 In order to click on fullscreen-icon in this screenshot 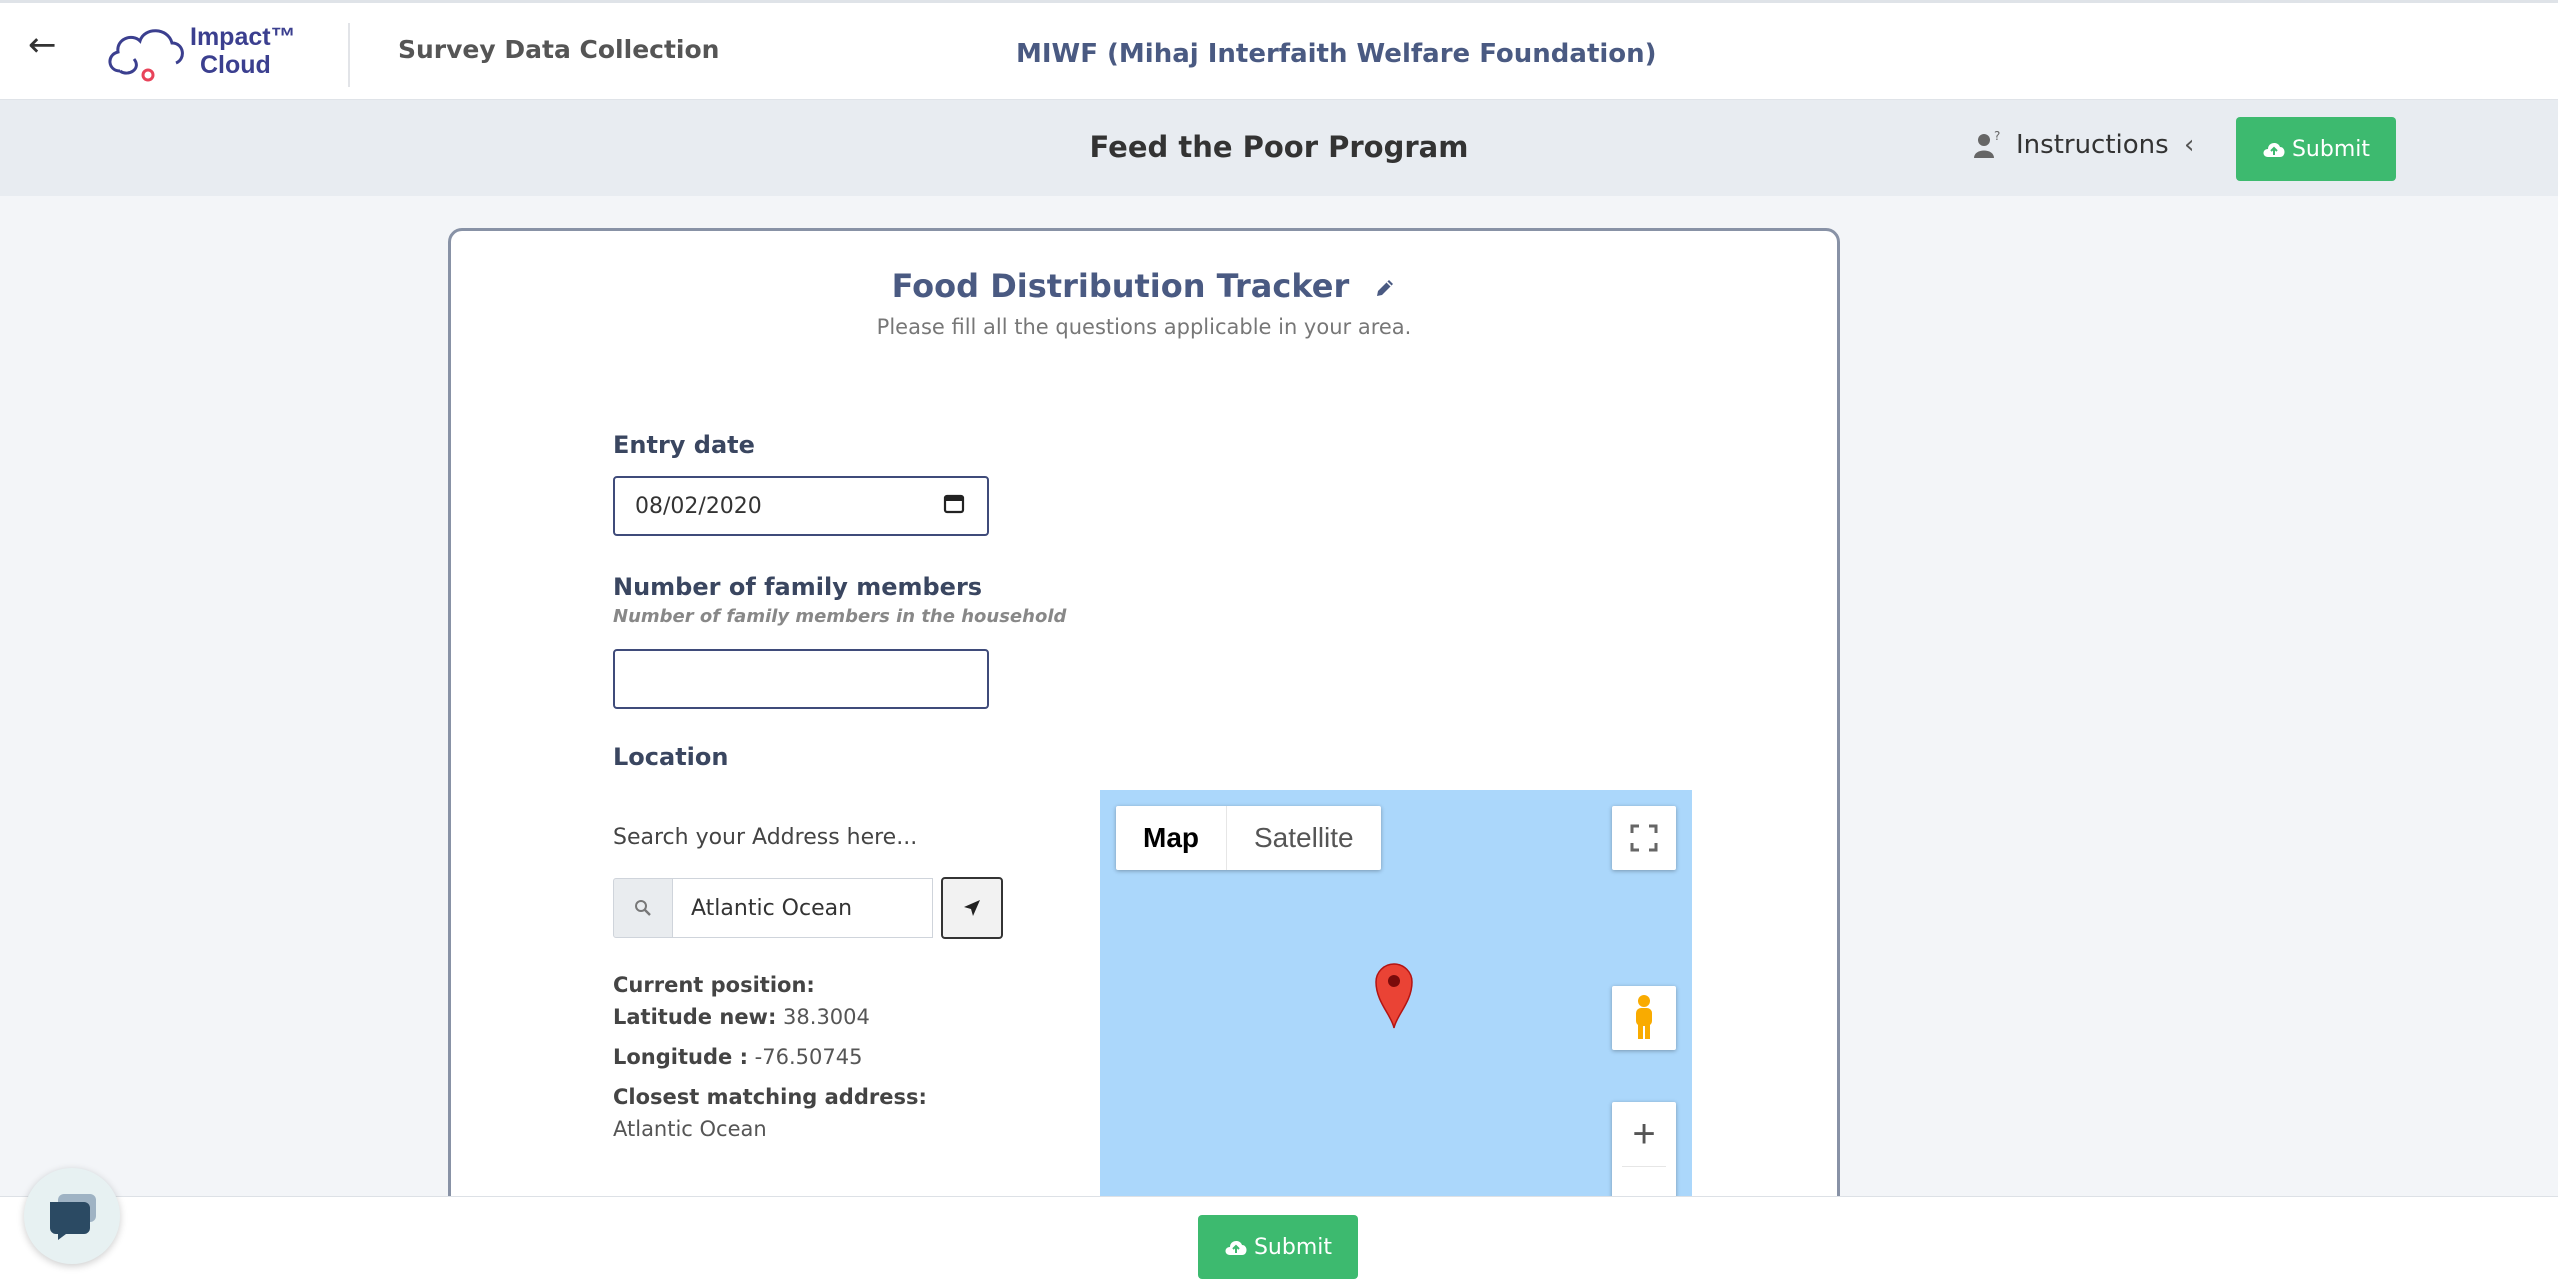, I will do `click(1644, 838)`.